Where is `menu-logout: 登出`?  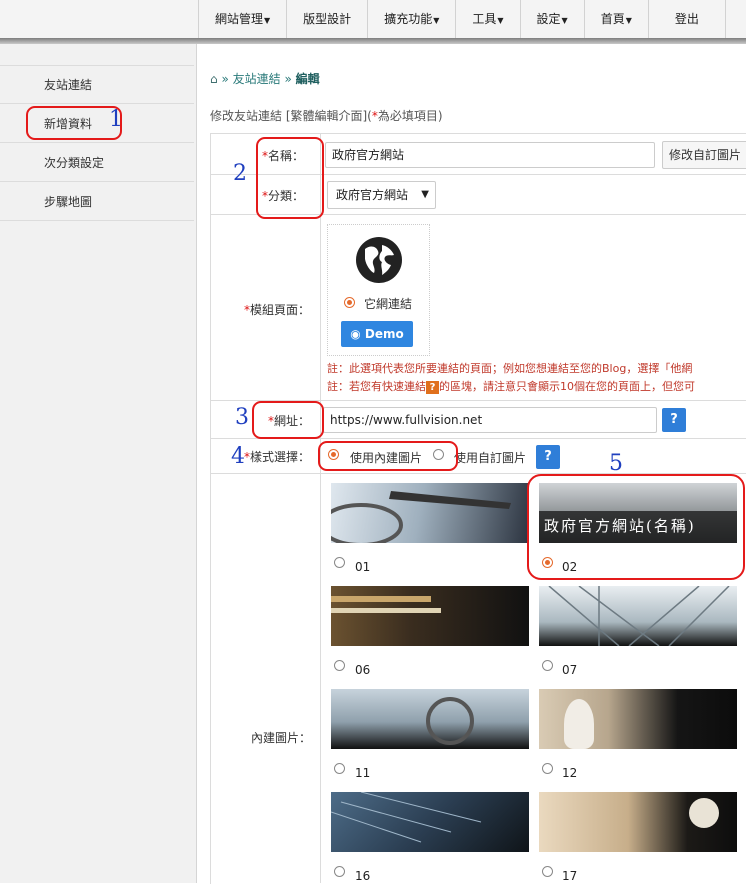
menu-logout: 登出 is located at coordinates (686, 19).